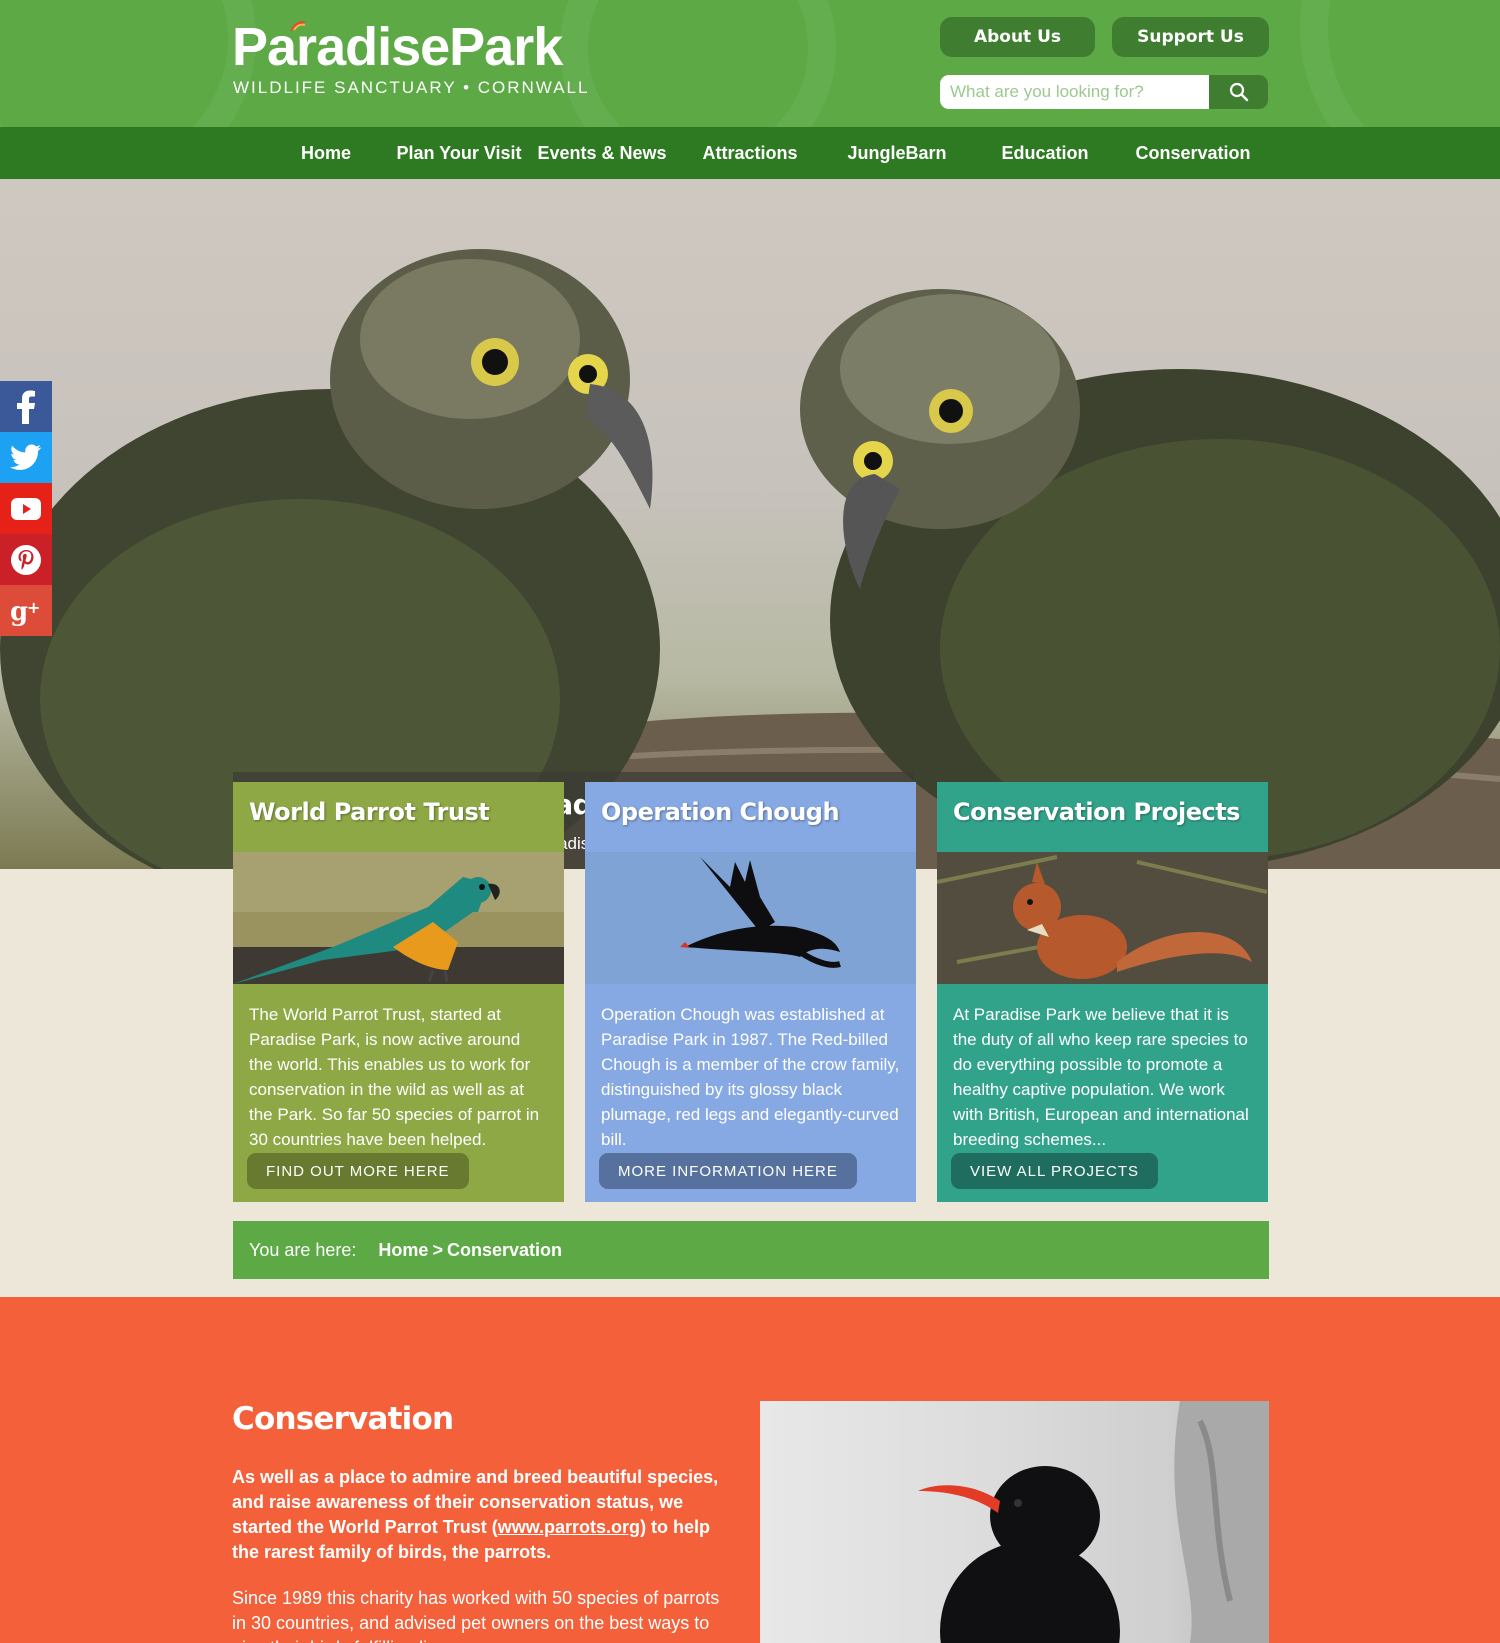  What do you see at coordinates (1102, 817) in the screenshot?
I see `card-title: Conservation Projects` at bounding box center [1102, 817].